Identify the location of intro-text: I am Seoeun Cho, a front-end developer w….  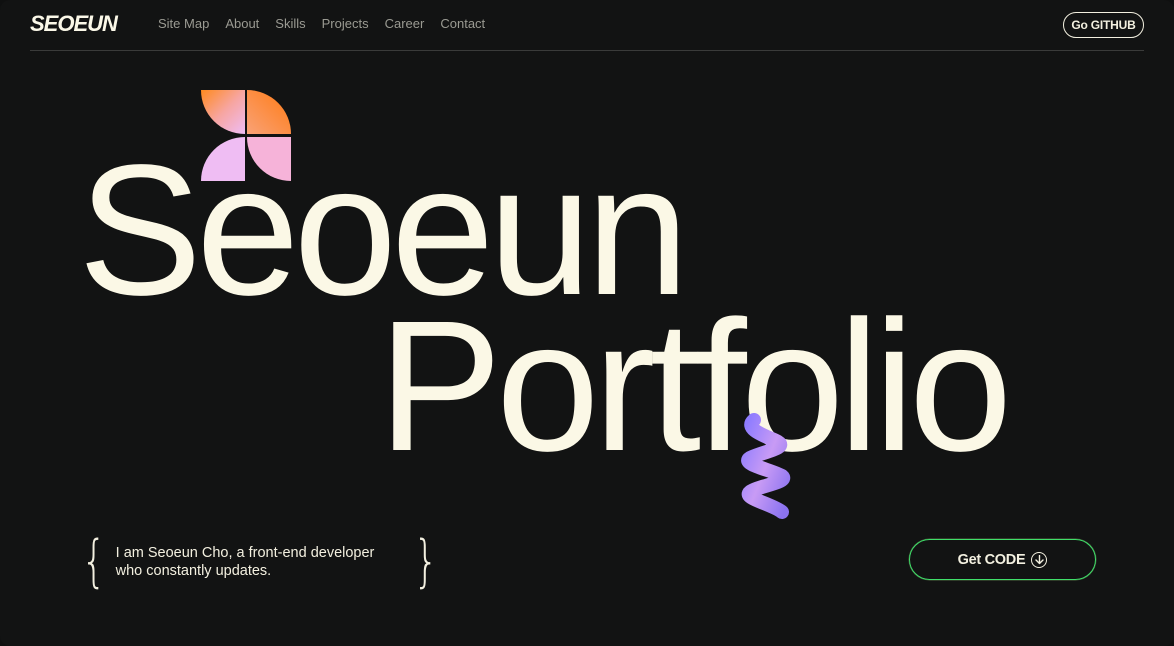
(260, 562).